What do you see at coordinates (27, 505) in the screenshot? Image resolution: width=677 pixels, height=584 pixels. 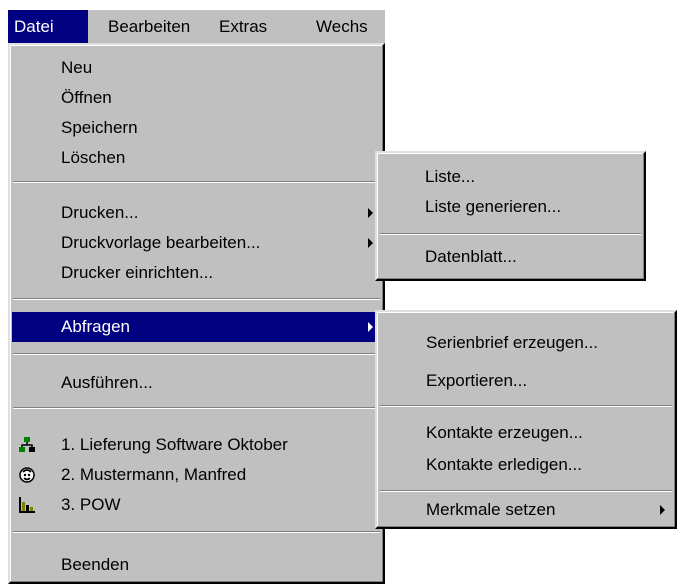 I see `chart-icon` at bounding box center [27, 505].